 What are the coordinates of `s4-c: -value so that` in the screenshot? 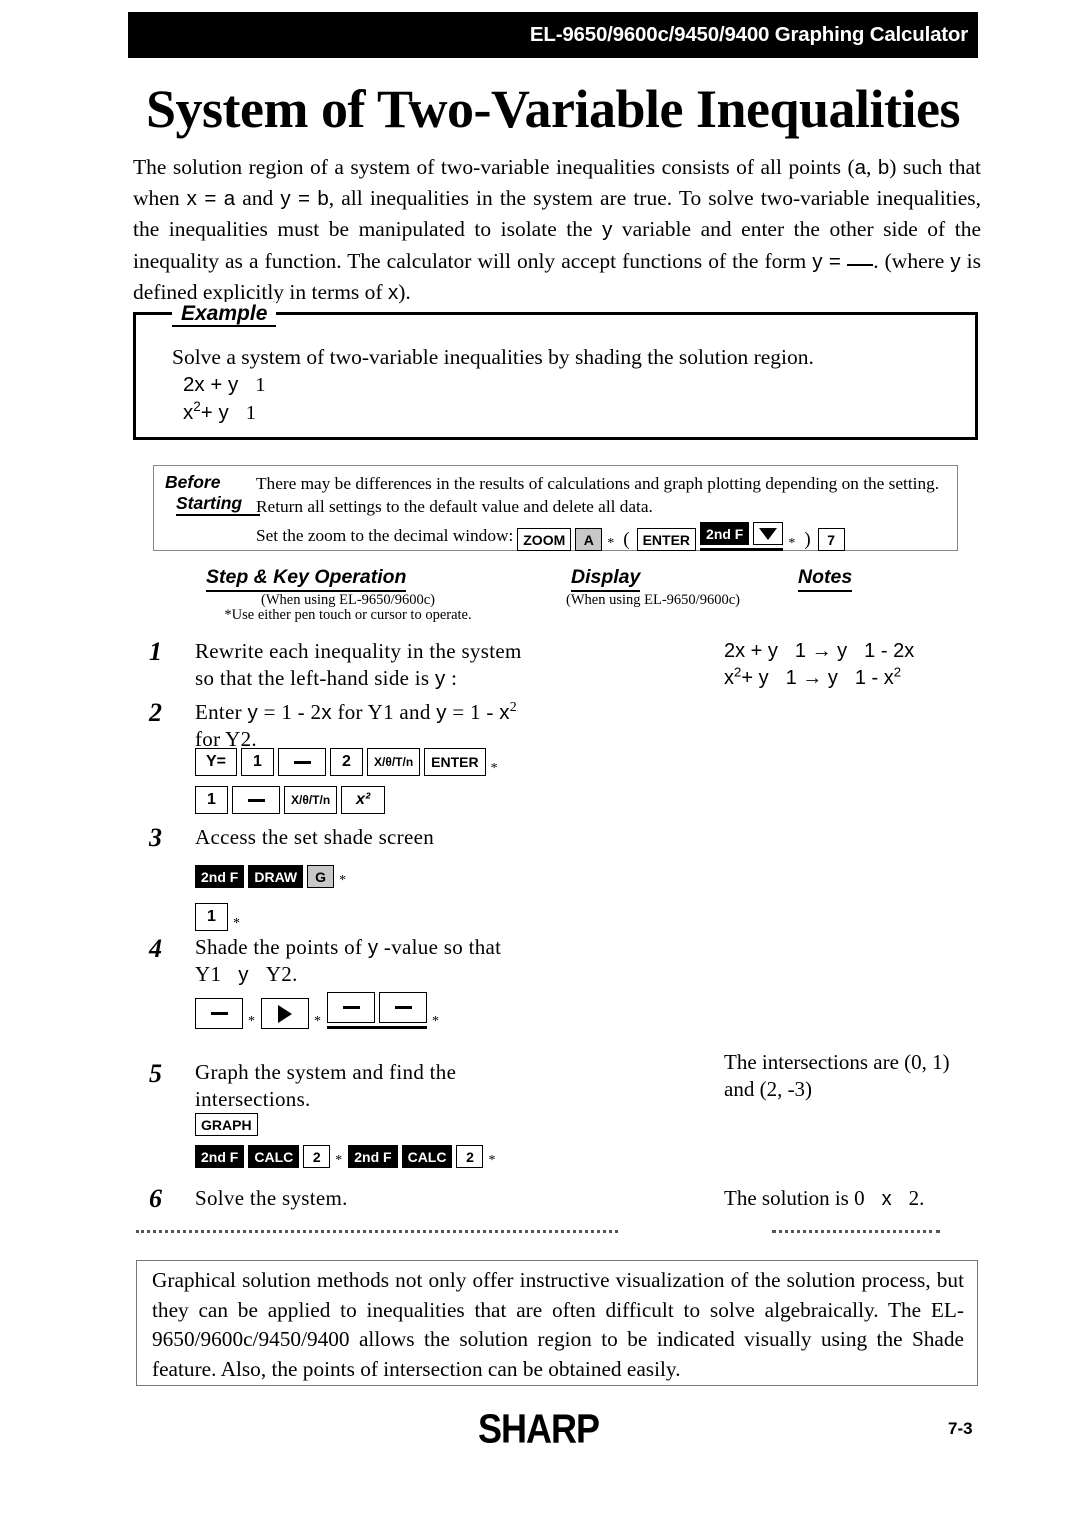 It's located at (440, 947).